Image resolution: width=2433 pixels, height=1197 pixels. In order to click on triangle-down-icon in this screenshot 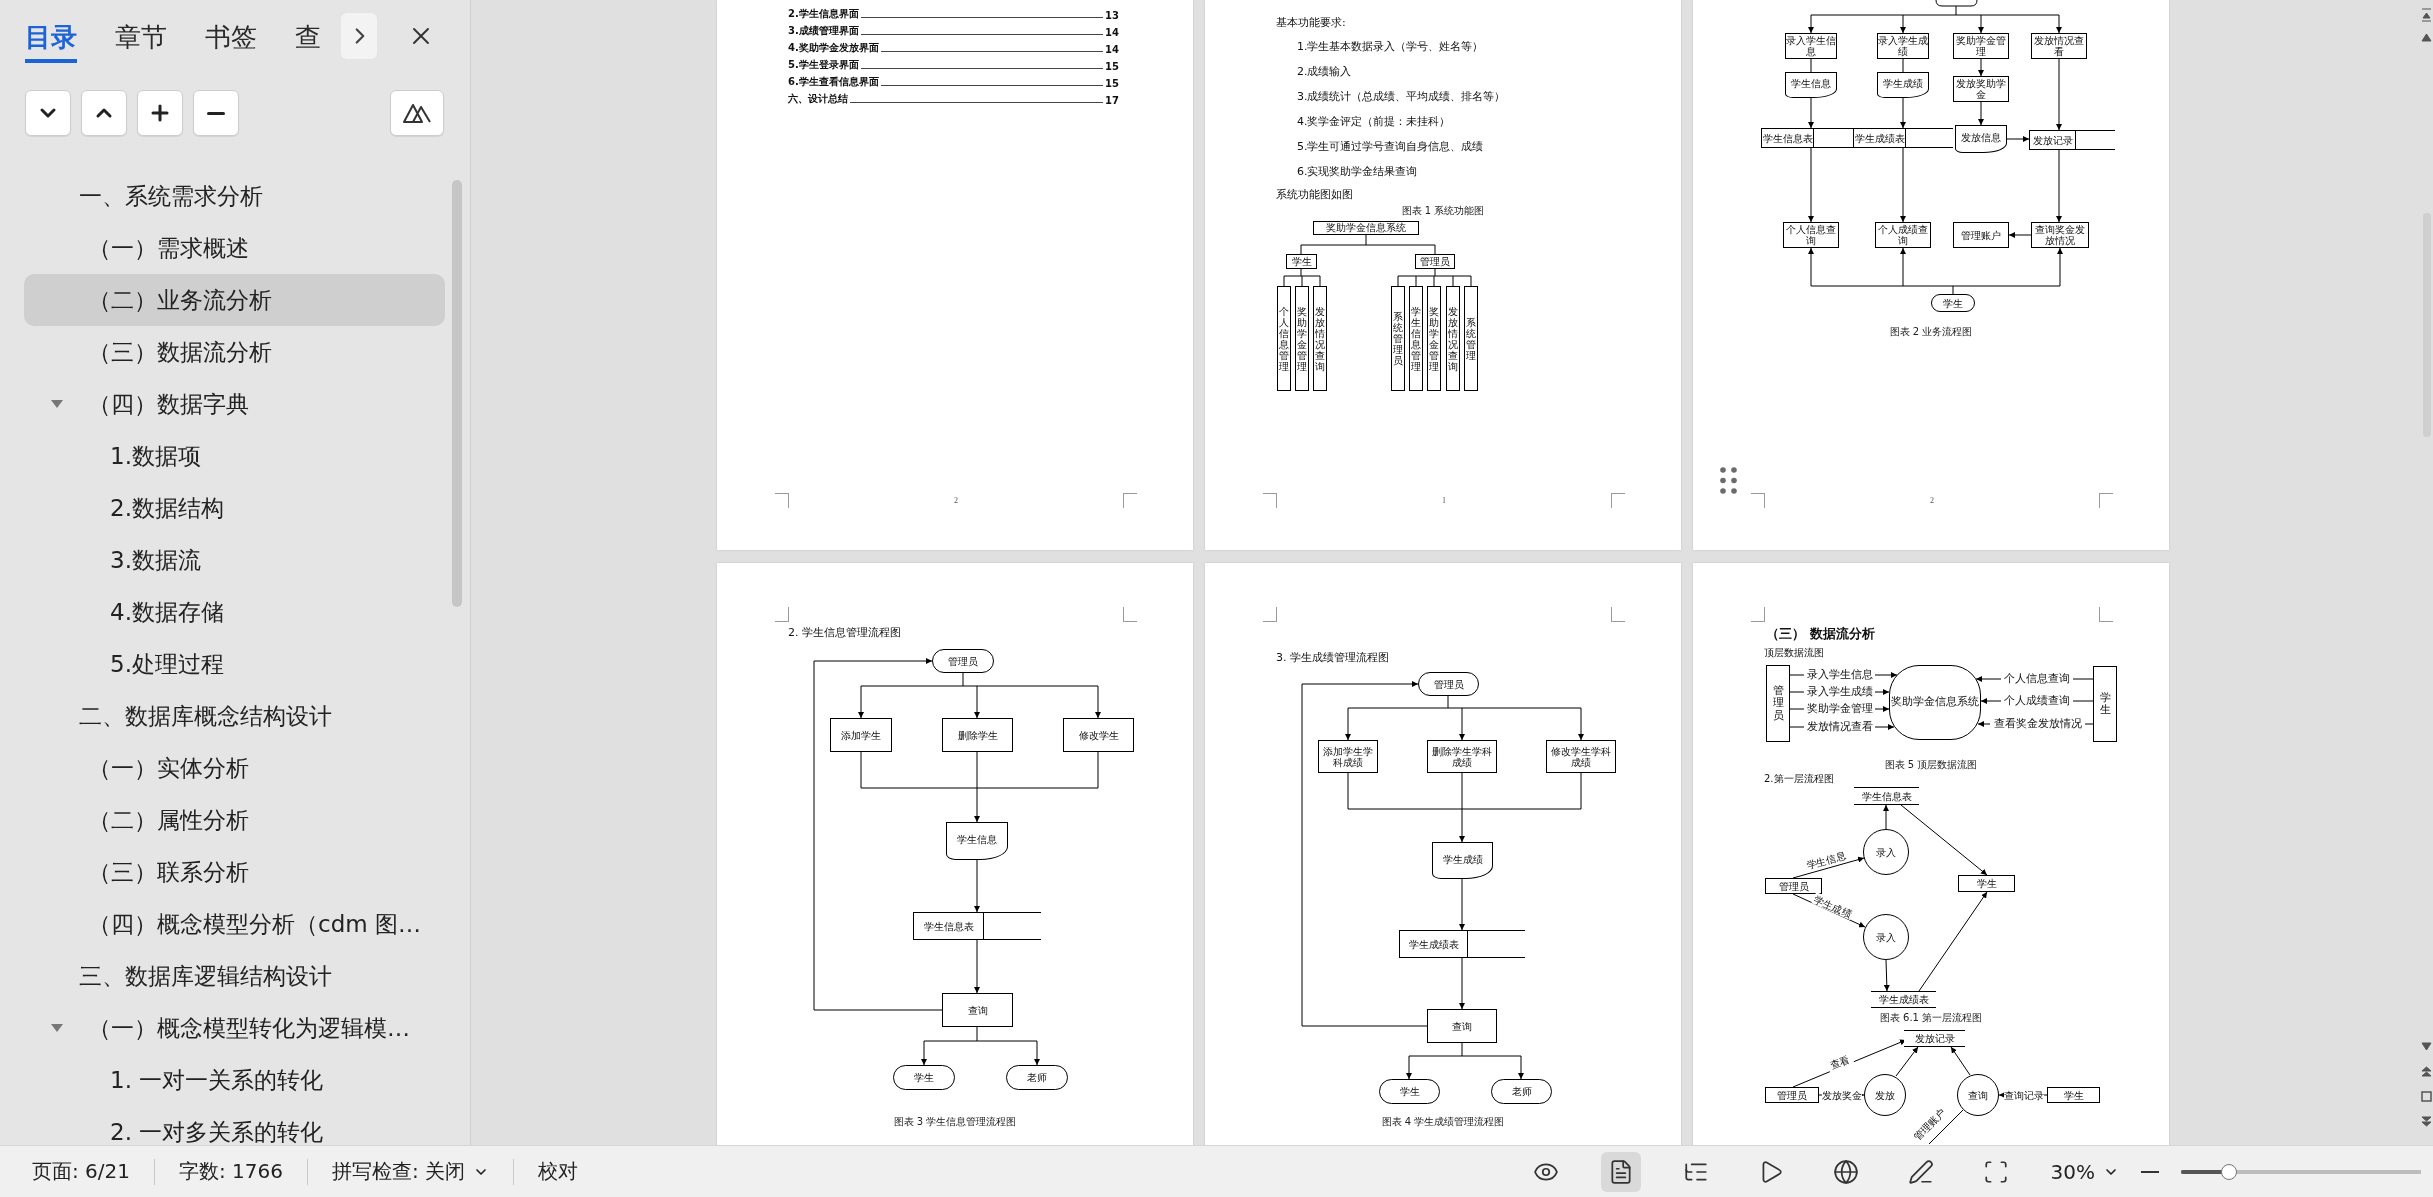, I will do `click(2426, 1046)`.